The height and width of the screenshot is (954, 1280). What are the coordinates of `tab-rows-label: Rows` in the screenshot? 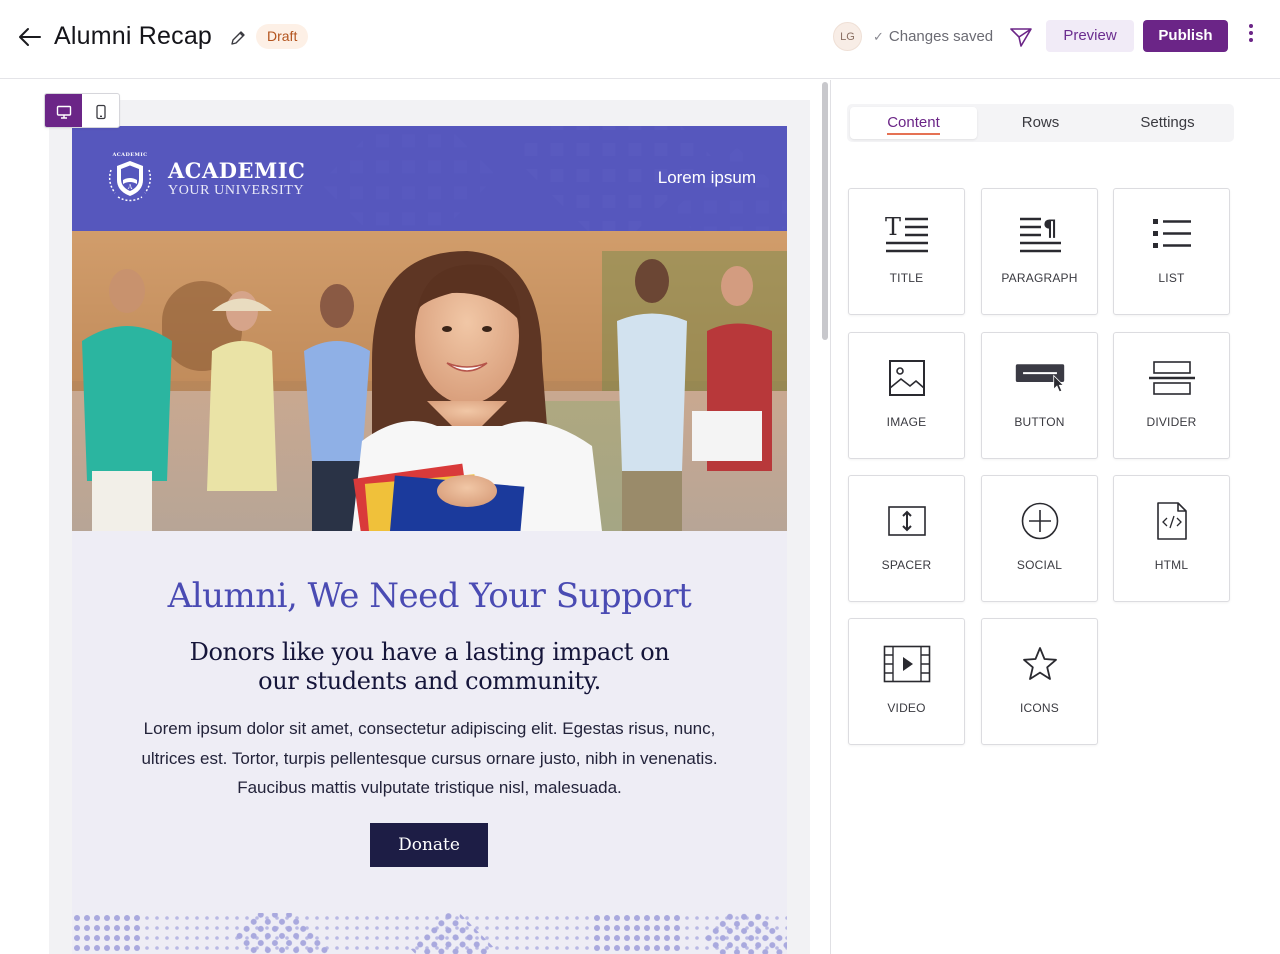 It's located at (1040, 122).